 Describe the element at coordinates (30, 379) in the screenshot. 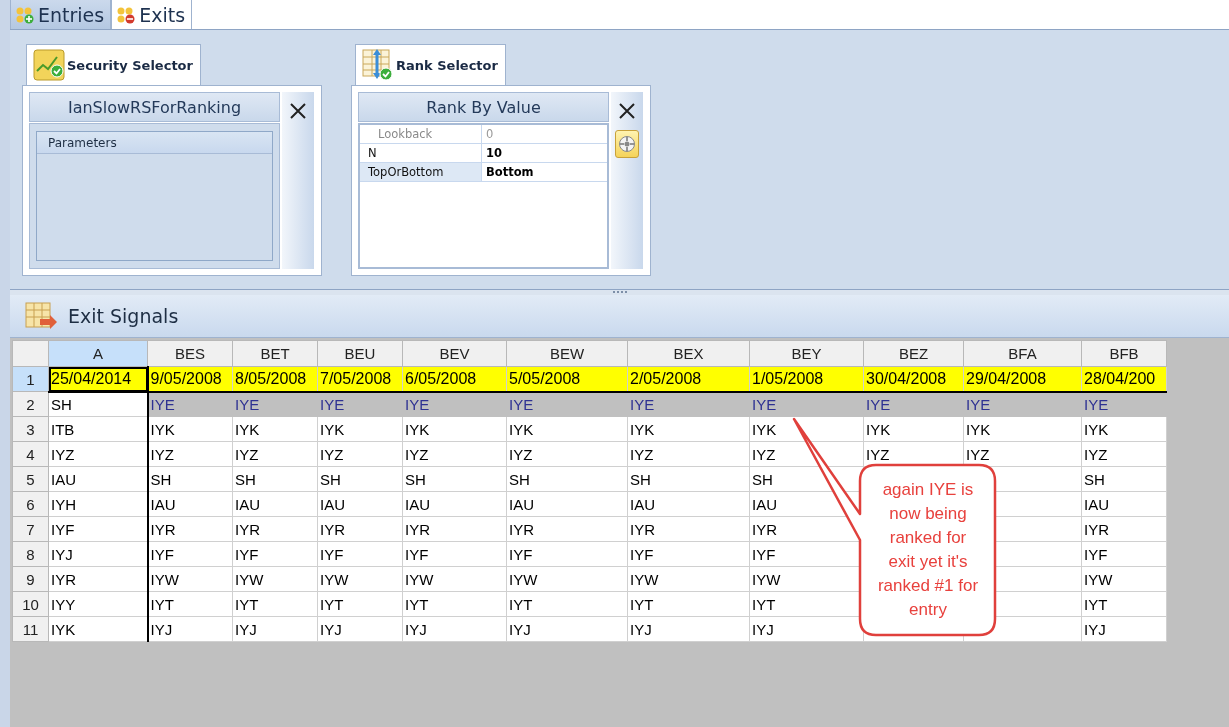

I see `row-header: 1` at that location.